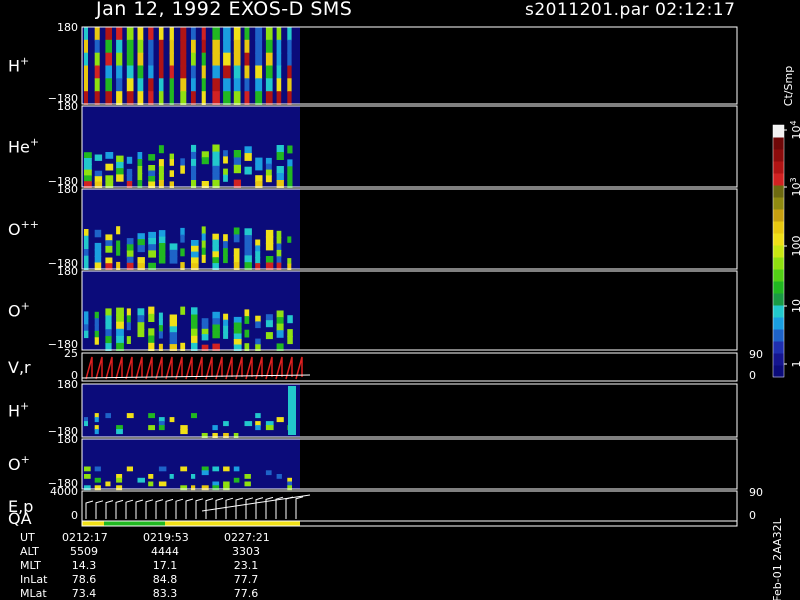 This screenshot has height=600, width=800. What do you see at coordinates (247, 537) in the screenshot?
I see `footer-value: 0227:21` at bounding box center [247, 537].